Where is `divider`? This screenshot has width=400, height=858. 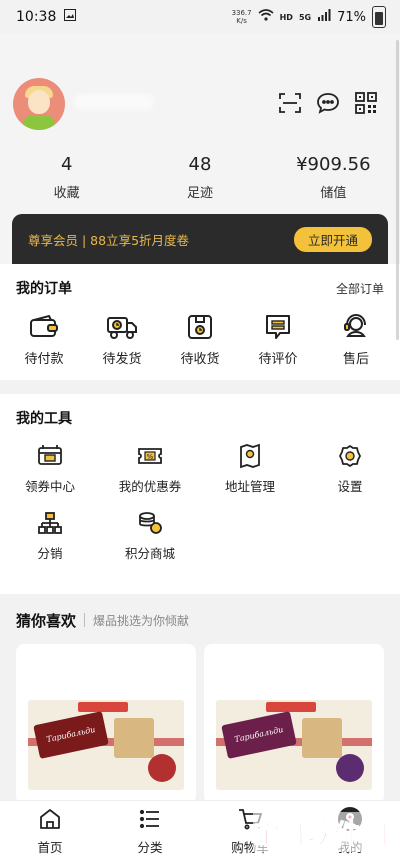
divider is located at coordinates (85, 620).